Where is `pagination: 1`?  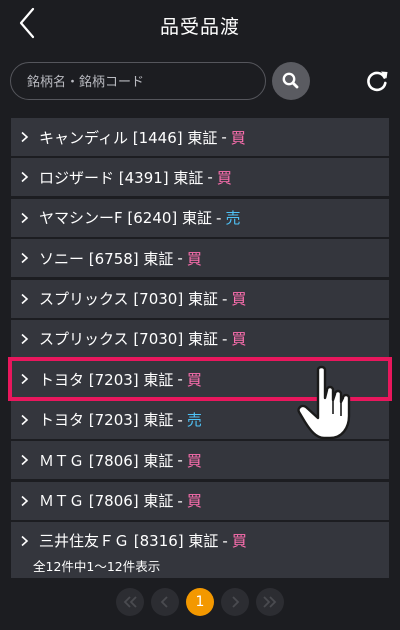 pagination: 1 is located at coordinates (200, 603).